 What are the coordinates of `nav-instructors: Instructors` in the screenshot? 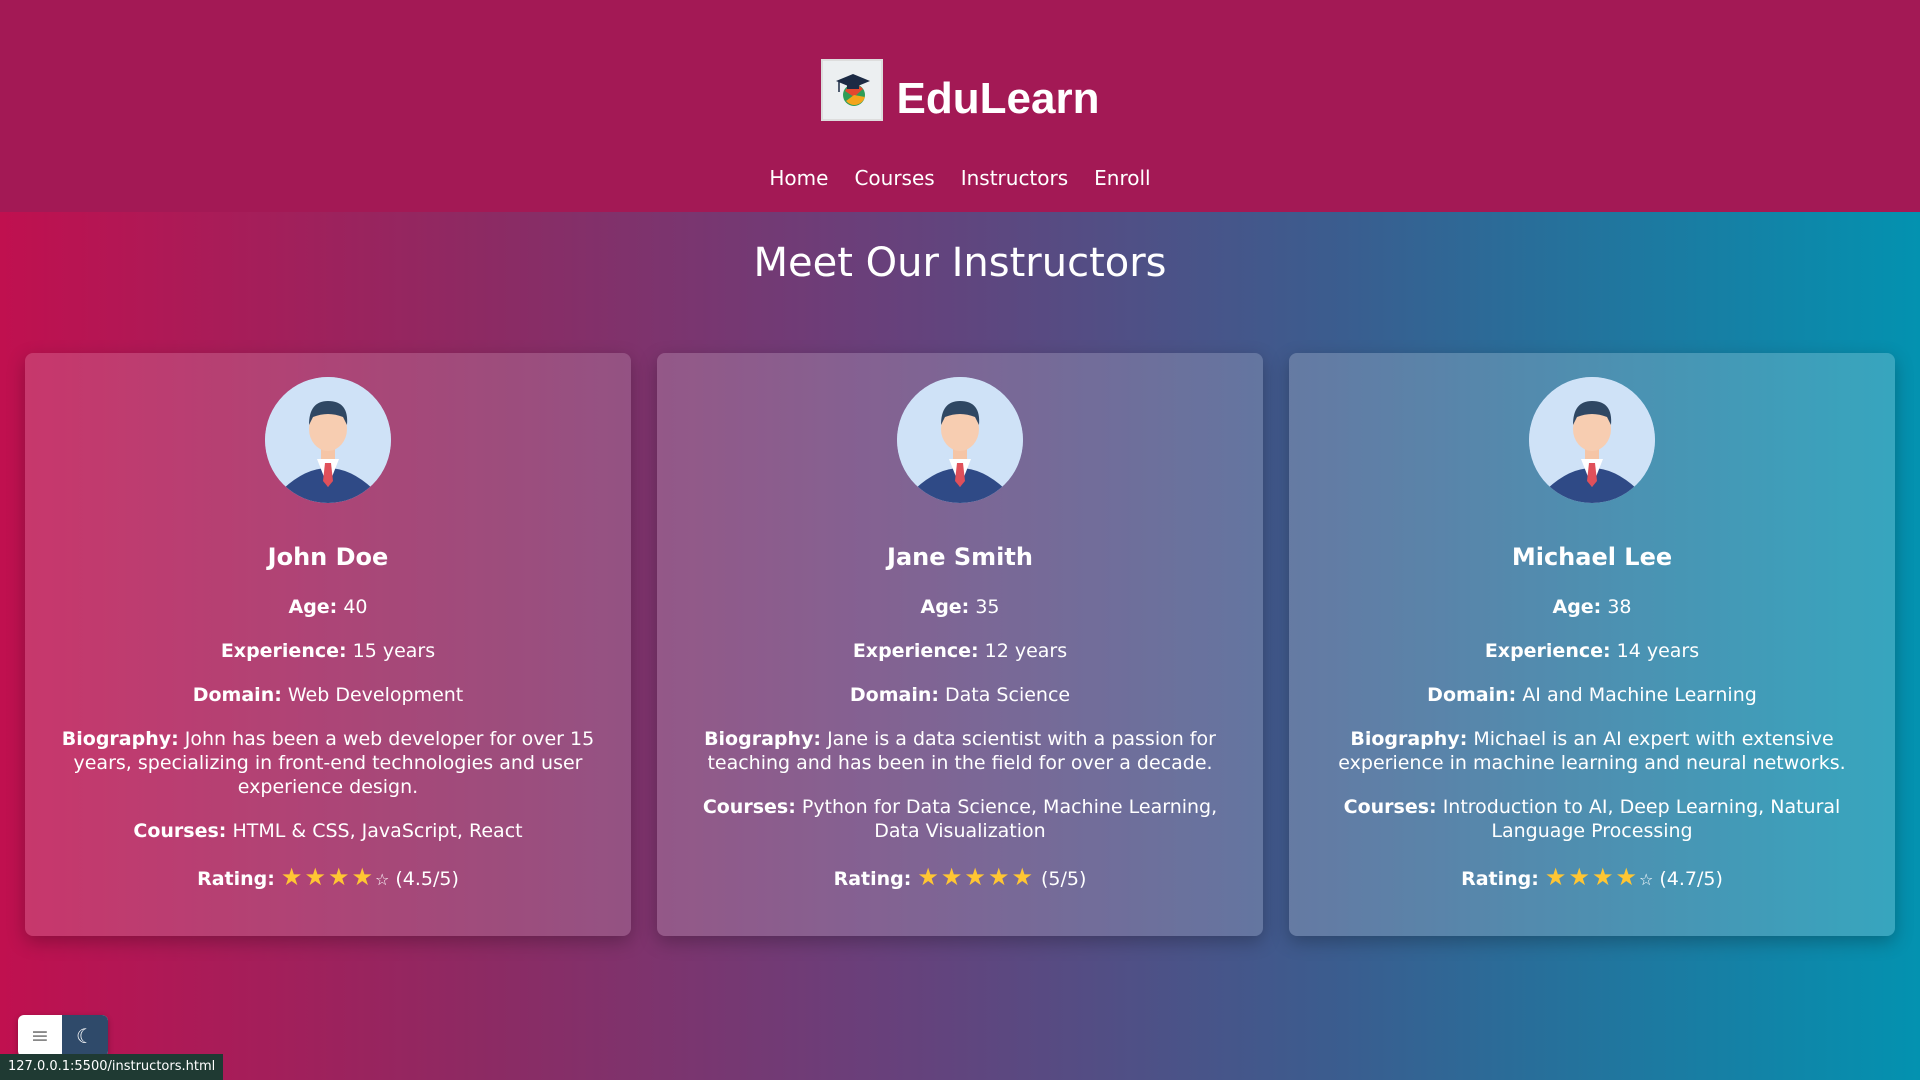 It's located at (1014, 178).